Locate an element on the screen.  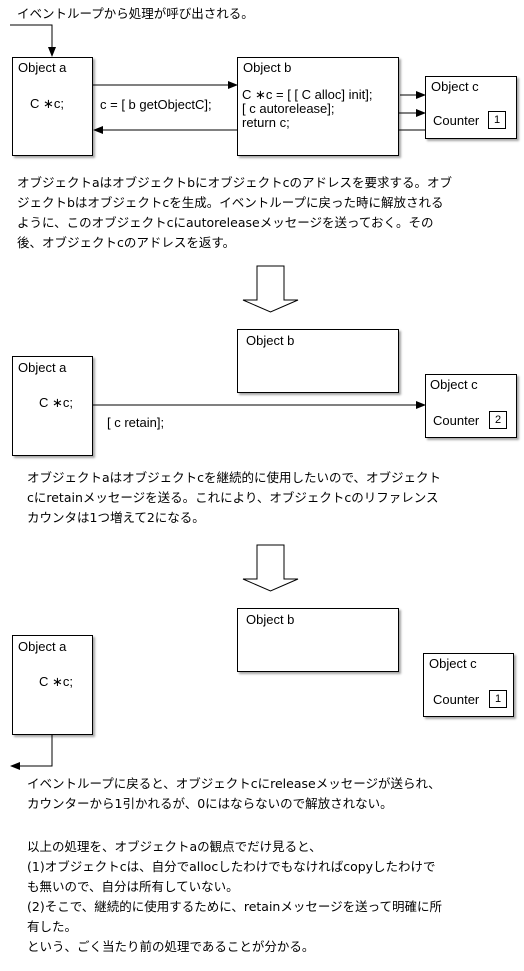
object-c-box: Object c Counter 2 is located at coordinates (471, 406).